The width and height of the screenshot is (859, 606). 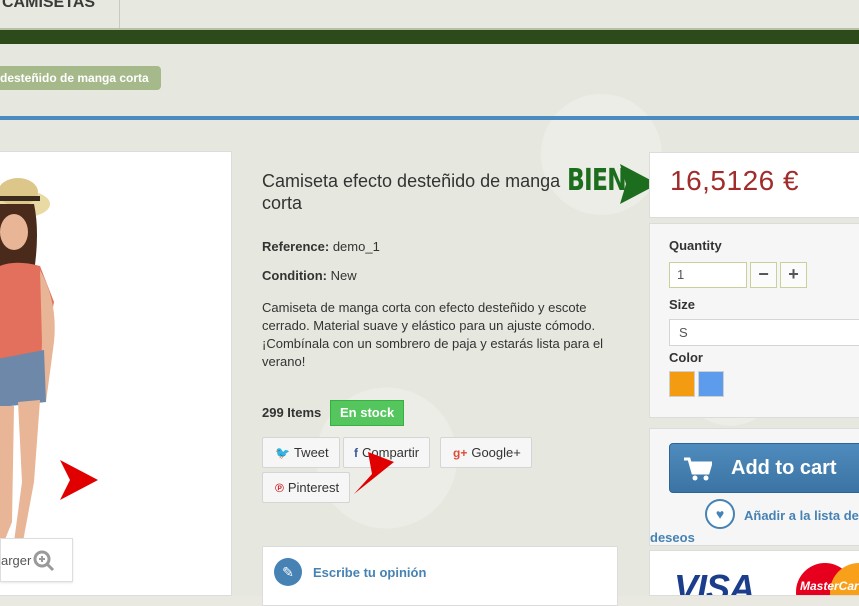 What do you see at coordinates (313, 487) in the screenshot?
I see `pinterest-label: Pinterest` at bounding box center [313, 487].